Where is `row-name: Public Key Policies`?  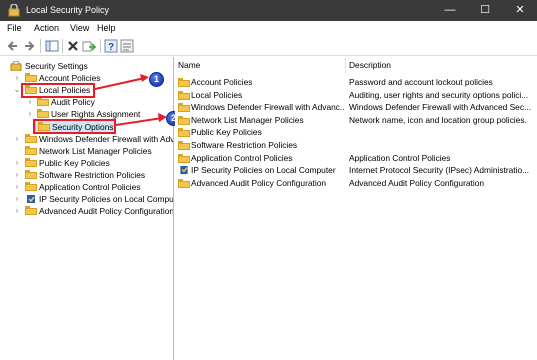
row-name: Public Key Policies is located at coordinates (226, 132).